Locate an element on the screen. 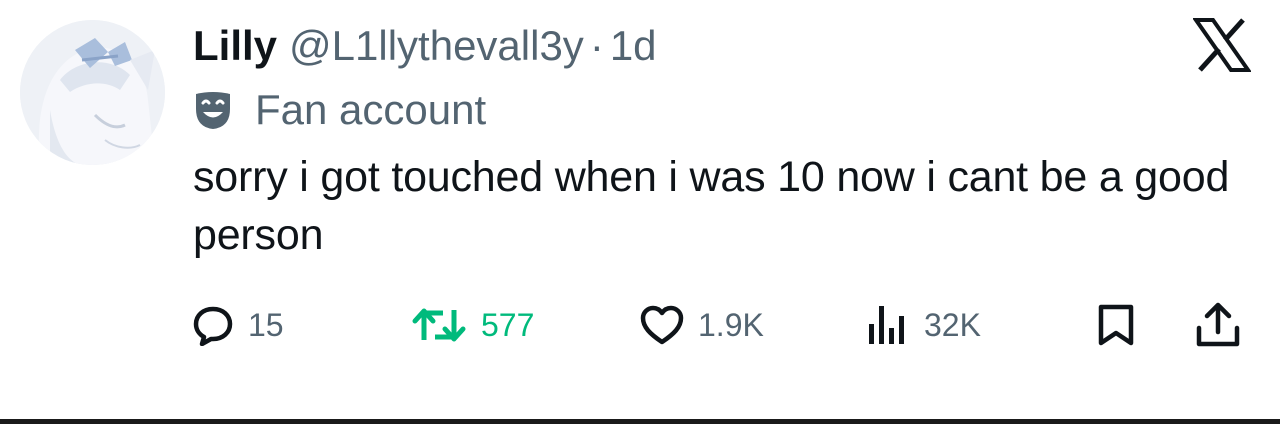 The width and height of the screenshot is (1280, 424). like-button: 1.9K is located at coordinates (702, 325).